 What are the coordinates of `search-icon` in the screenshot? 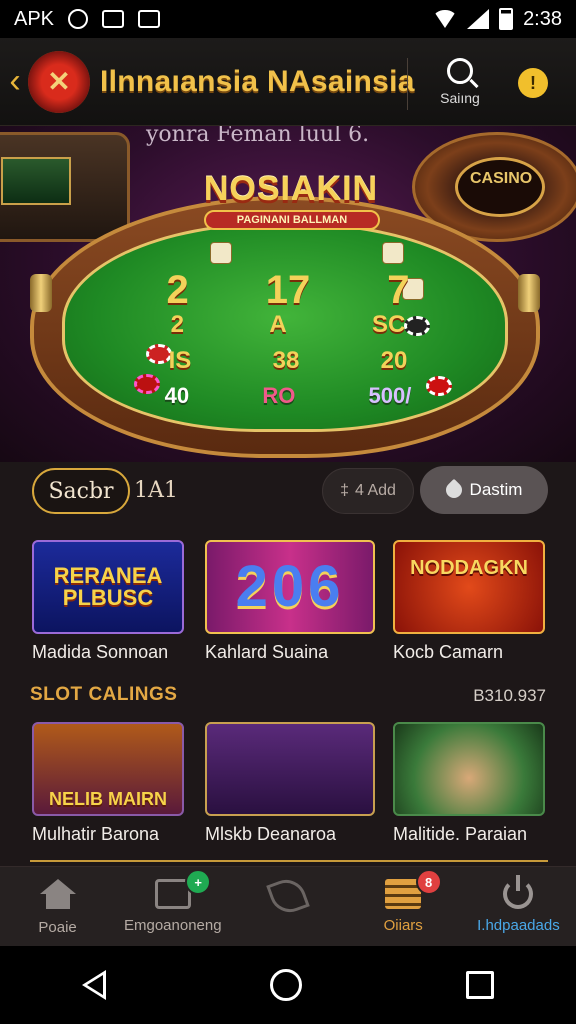 It's located at (460, 71).